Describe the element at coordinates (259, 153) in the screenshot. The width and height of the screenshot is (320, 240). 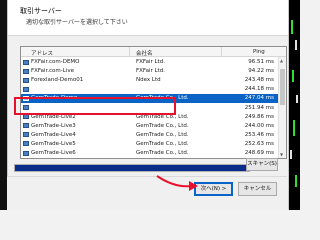
I see `server-ping: 248.69 ms` at that location.